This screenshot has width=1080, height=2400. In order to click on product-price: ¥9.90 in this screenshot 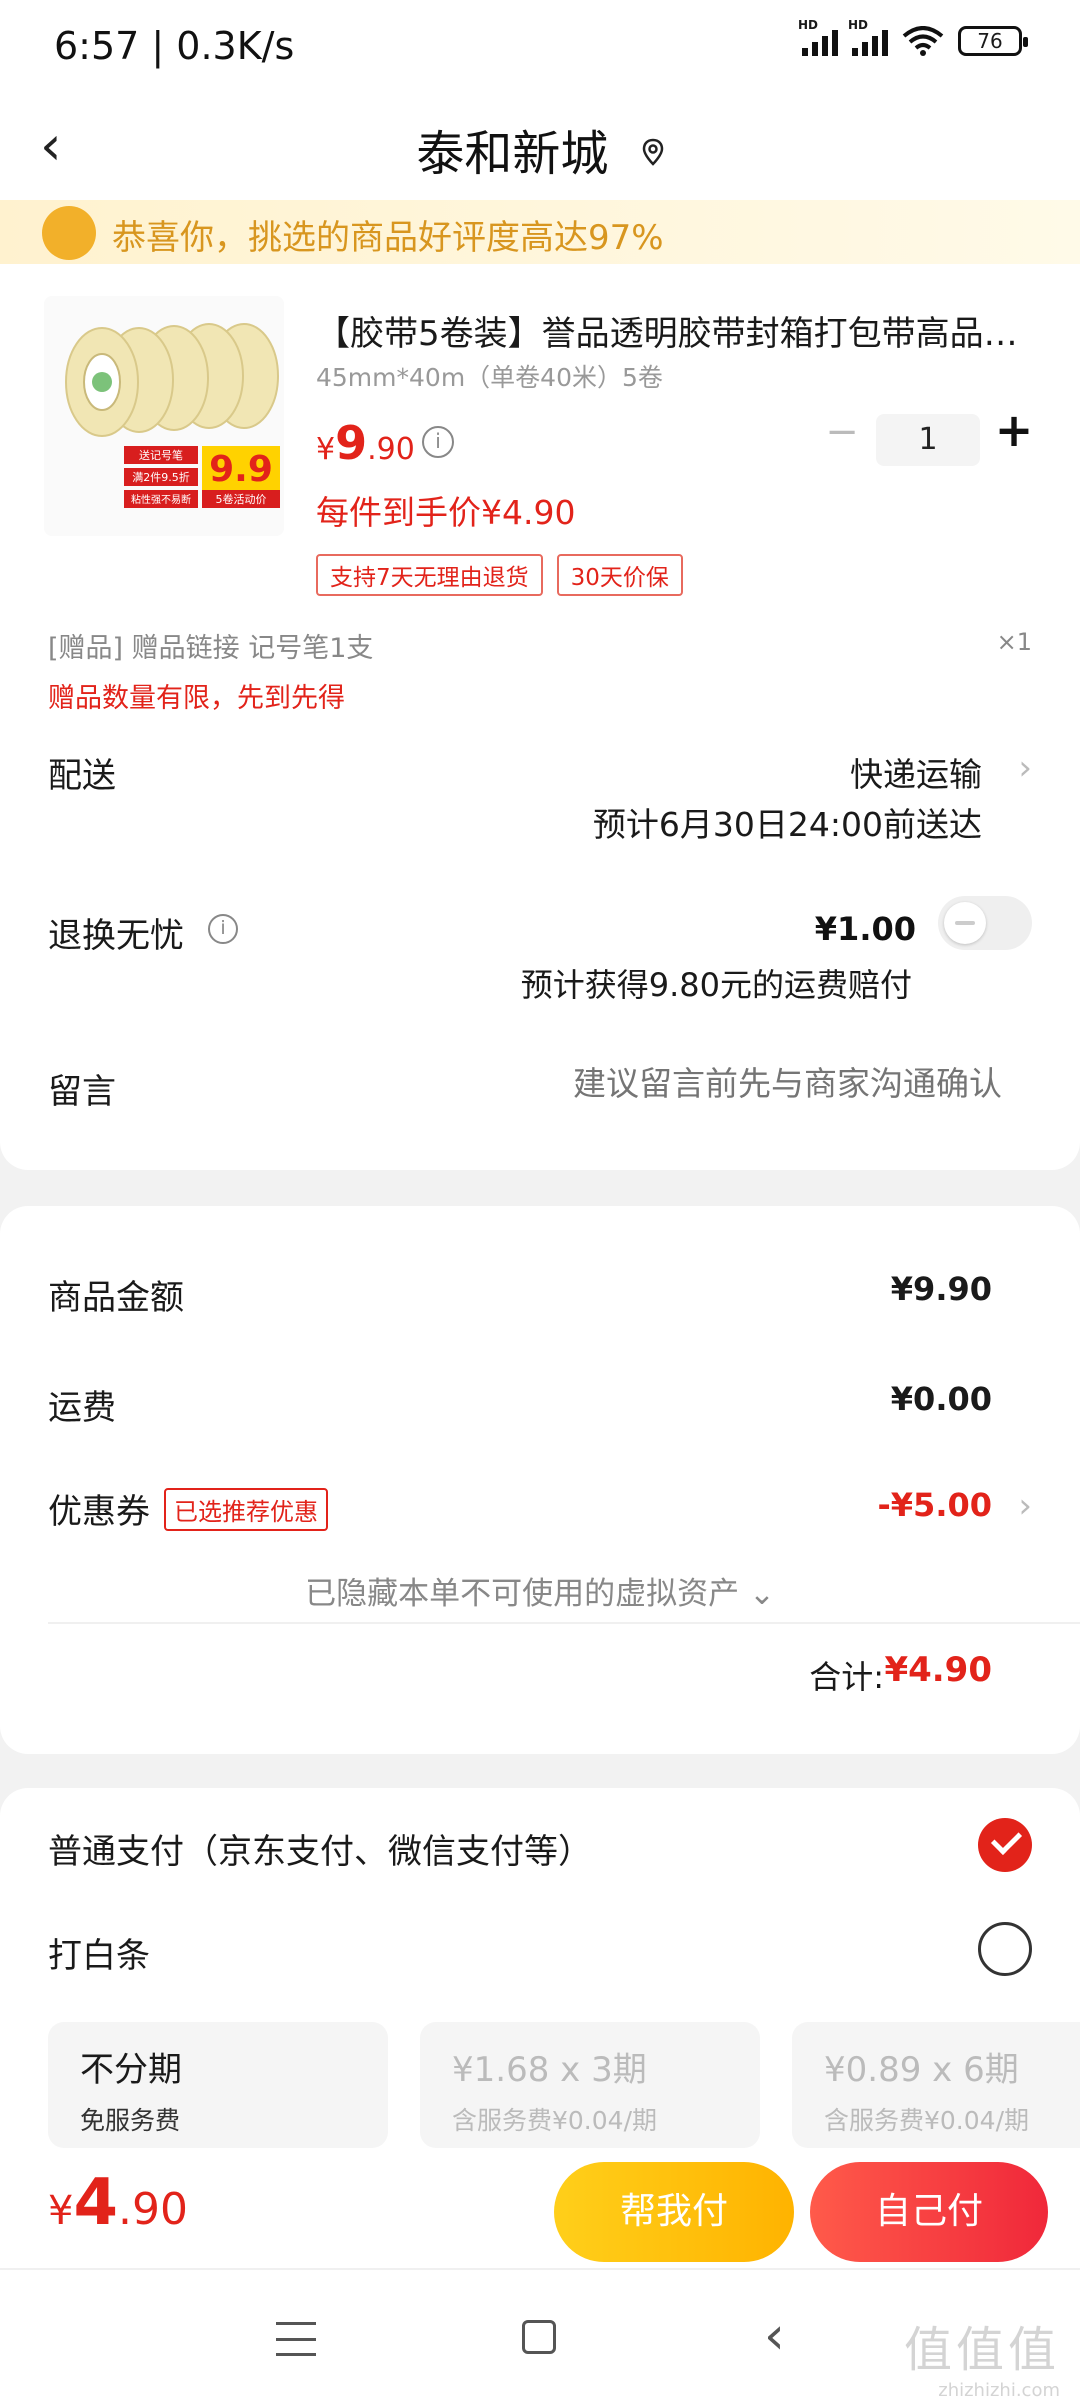, I will do `click(365, 443)`.